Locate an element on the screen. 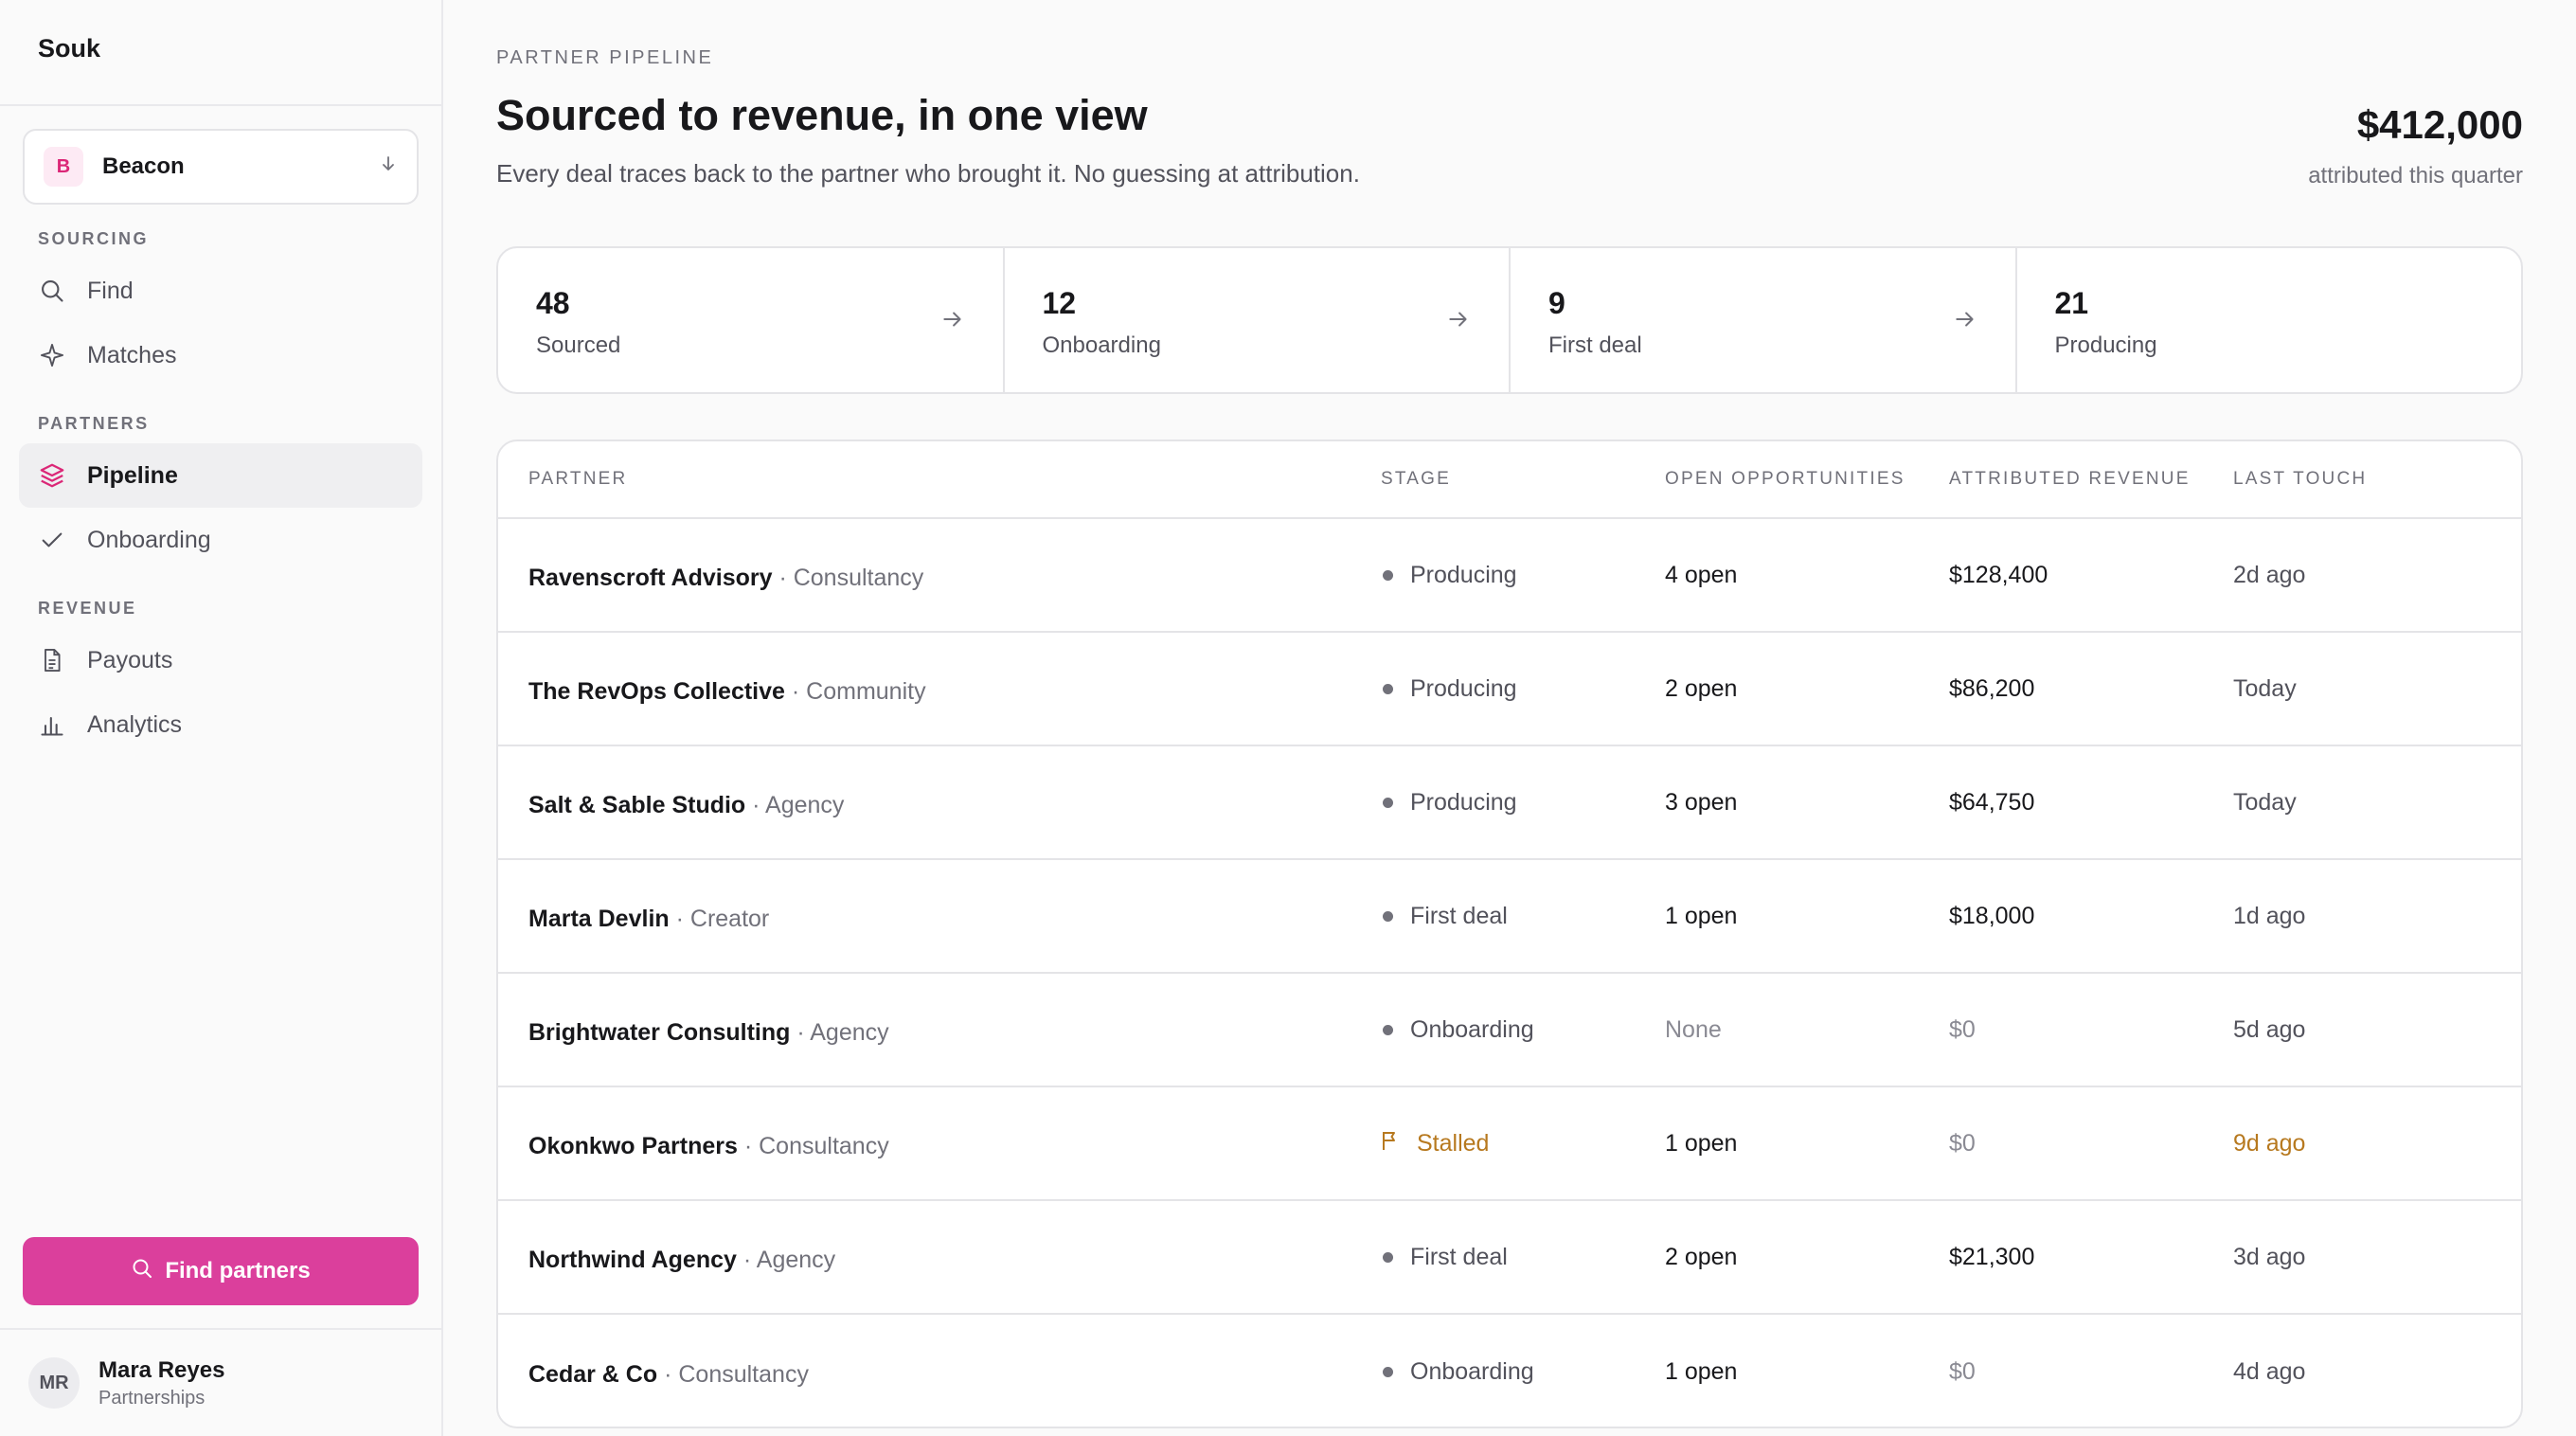  partner-name: The RevOps Collective is located at coordinates (656, 691).